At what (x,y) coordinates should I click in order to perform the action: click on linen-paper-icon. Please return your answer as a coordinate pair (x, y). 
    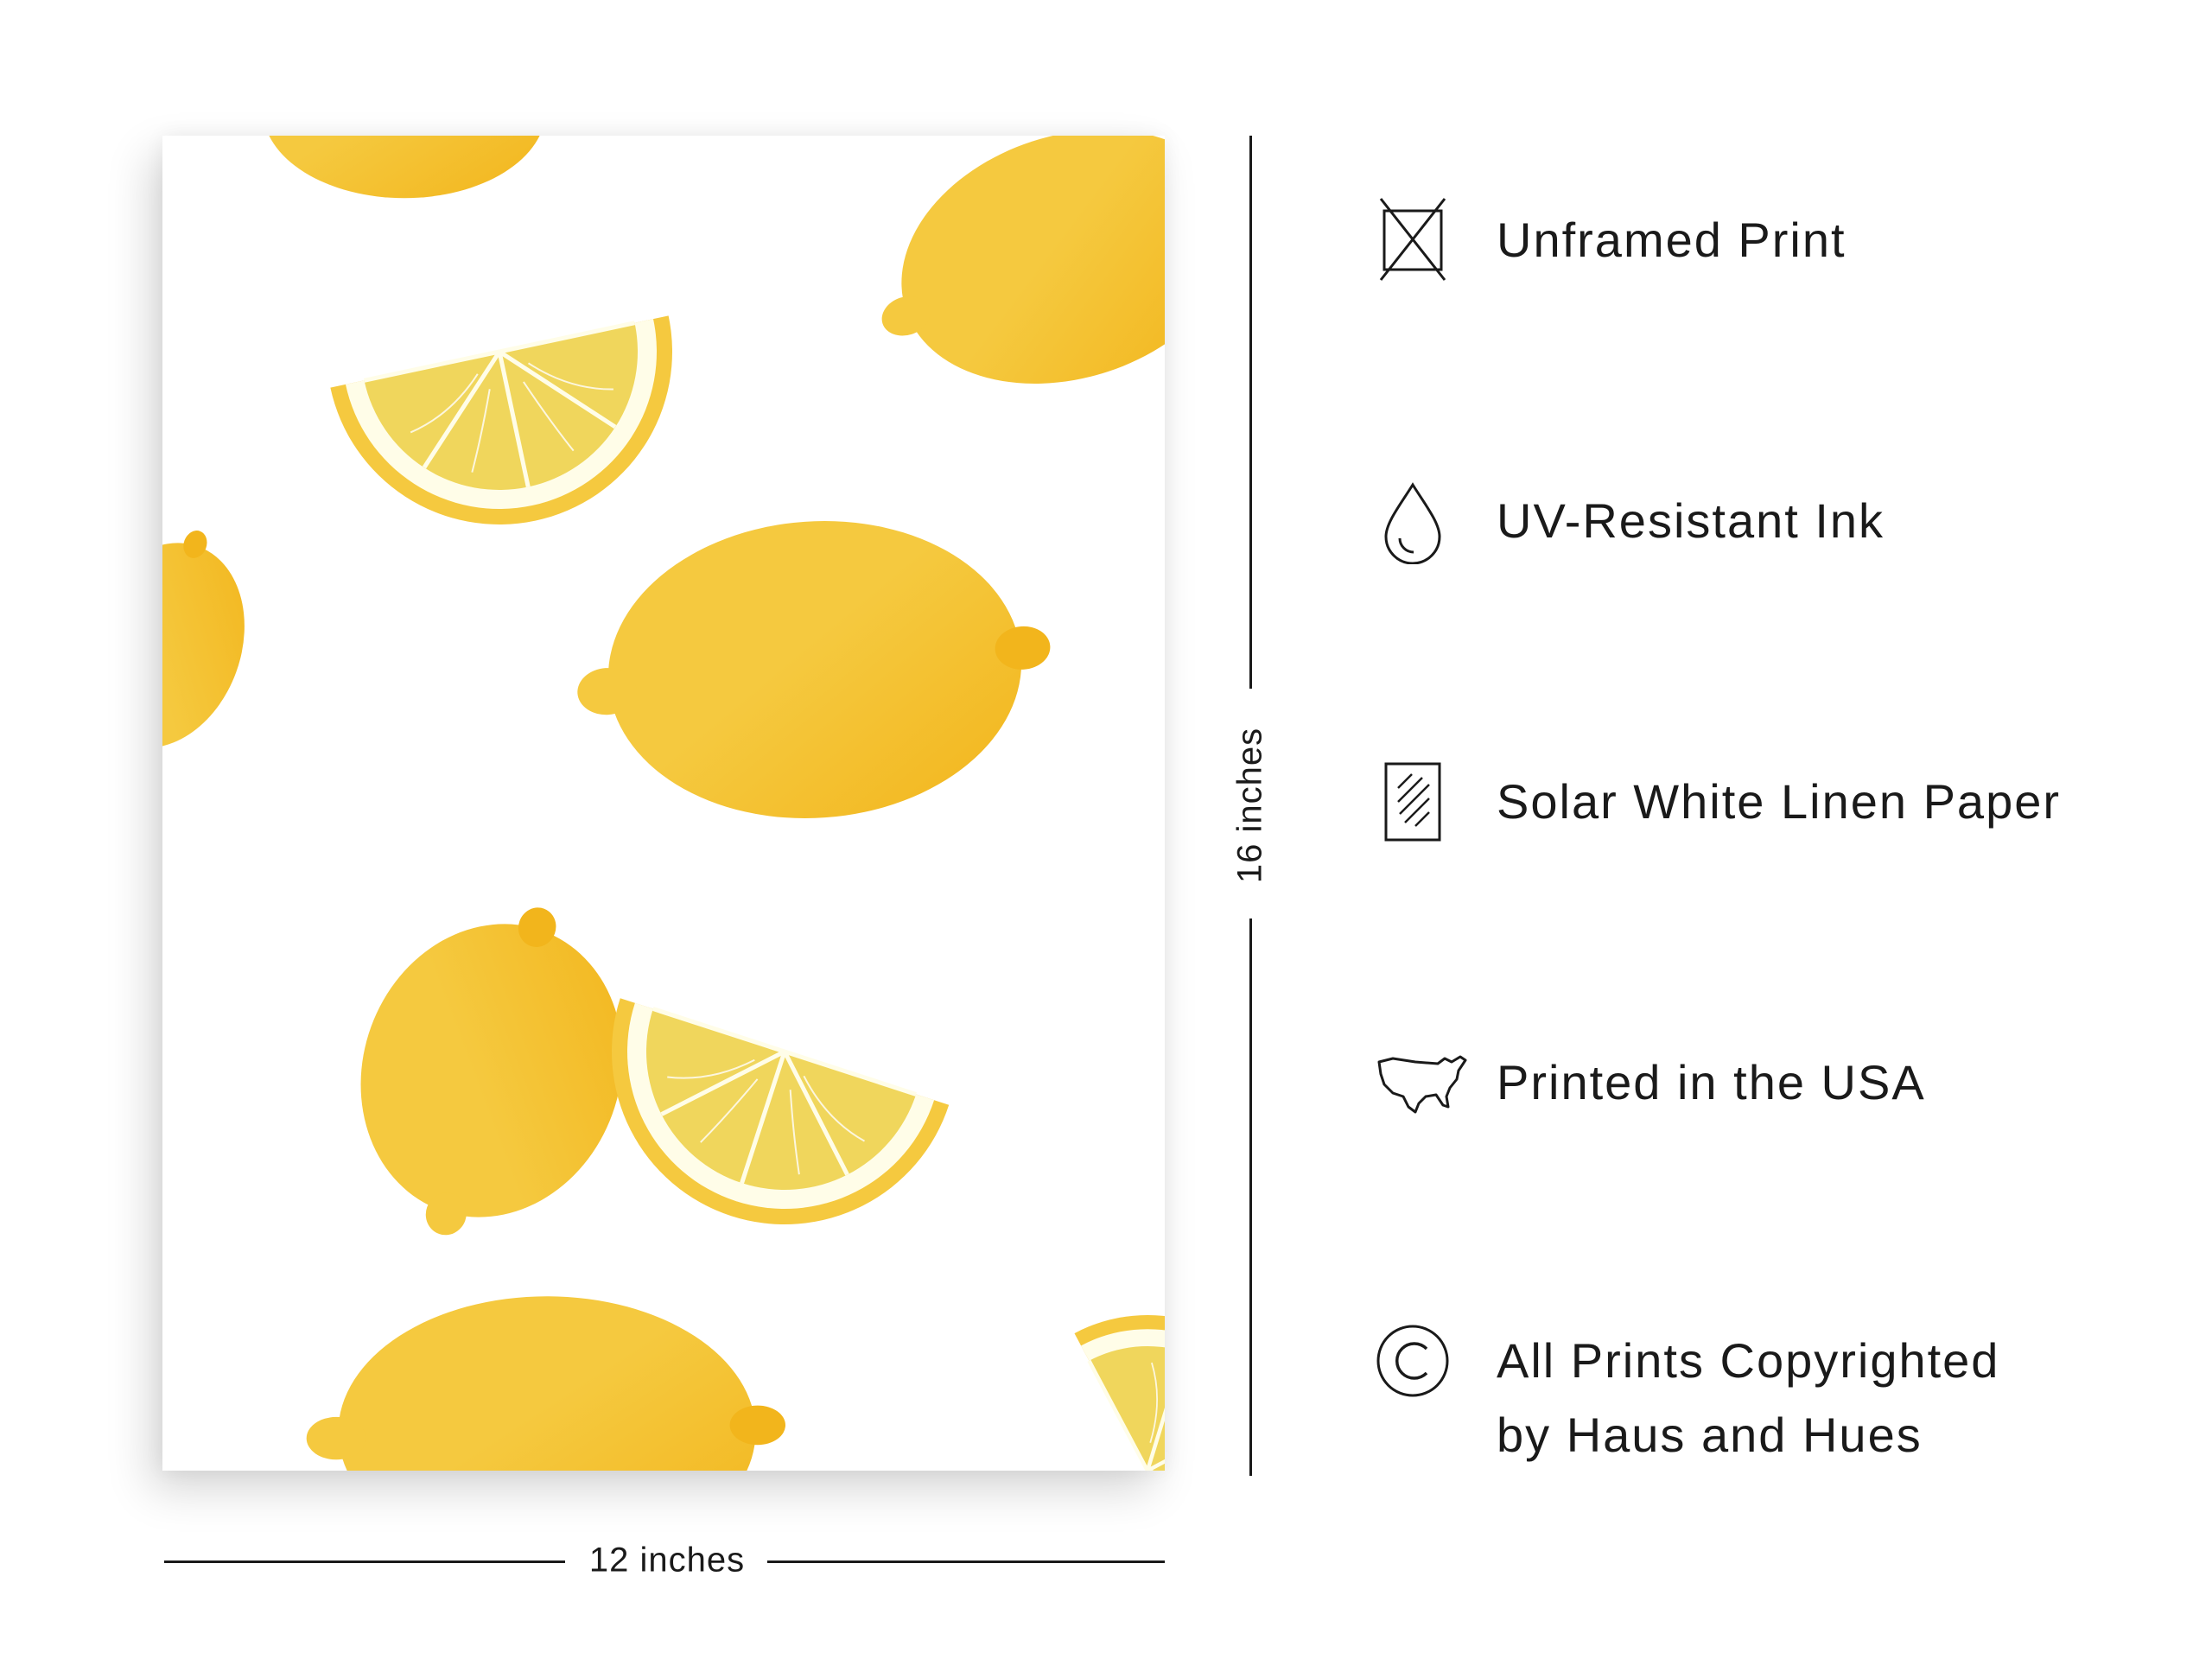
    Looking at the image, I should click on (1413, 802).